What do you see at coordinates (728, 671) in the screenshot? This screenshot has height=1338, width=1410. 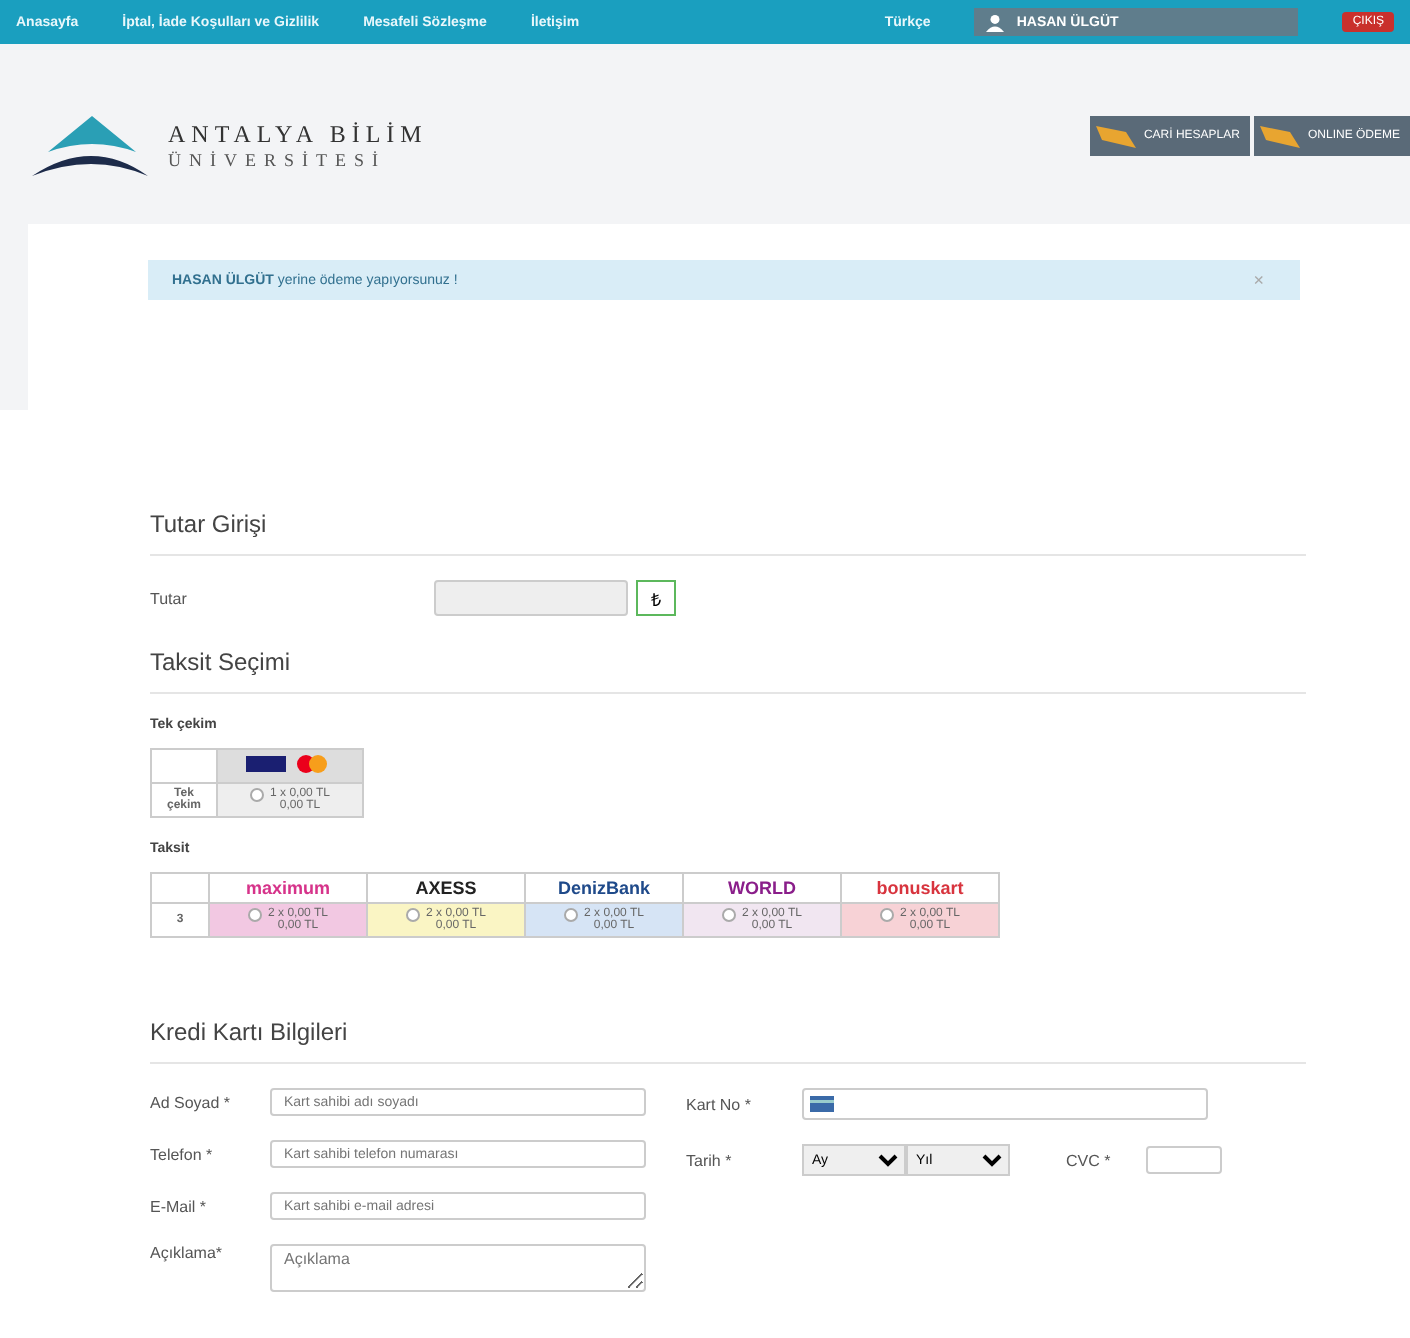 I see `section-title: Taksit Seçimi` at bounding box center [728, 671].